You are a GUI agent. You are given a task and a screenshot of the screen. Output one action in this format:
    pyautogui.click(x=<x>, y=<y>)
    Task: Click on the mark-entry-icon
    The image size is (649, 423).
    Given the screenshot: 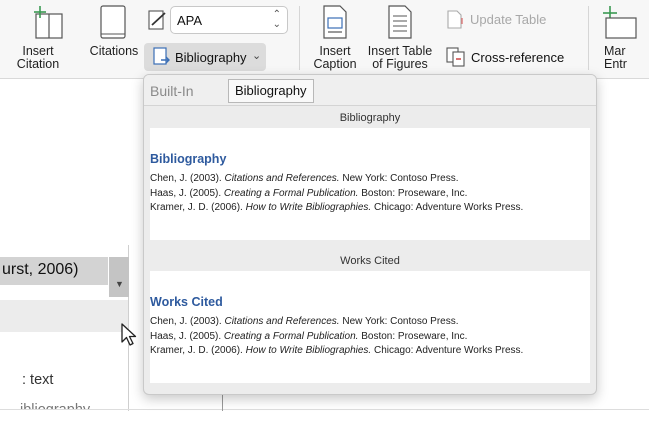 What is the action you would take?
    pyautogui.click(x=620, y=22)
    